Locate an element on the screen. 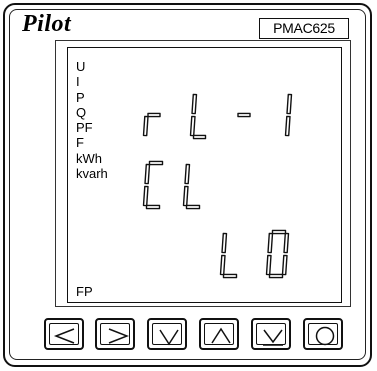  up-button is located at coordinates (219, 334).